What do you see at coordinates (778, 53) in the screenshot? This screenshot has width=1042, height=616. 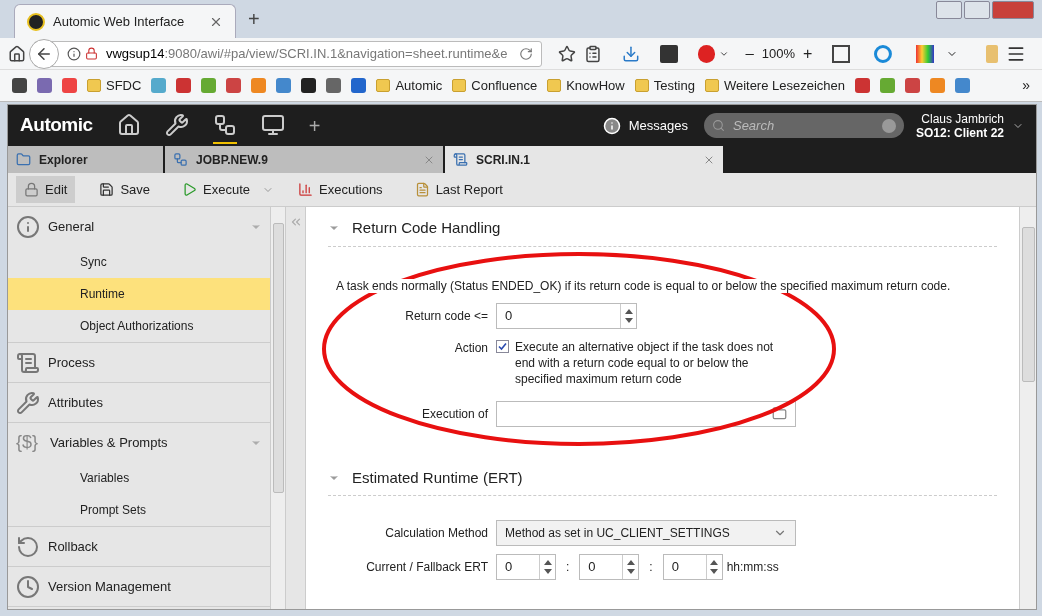 I see `zoom-level: 100%` at bounding box center [778, 53].